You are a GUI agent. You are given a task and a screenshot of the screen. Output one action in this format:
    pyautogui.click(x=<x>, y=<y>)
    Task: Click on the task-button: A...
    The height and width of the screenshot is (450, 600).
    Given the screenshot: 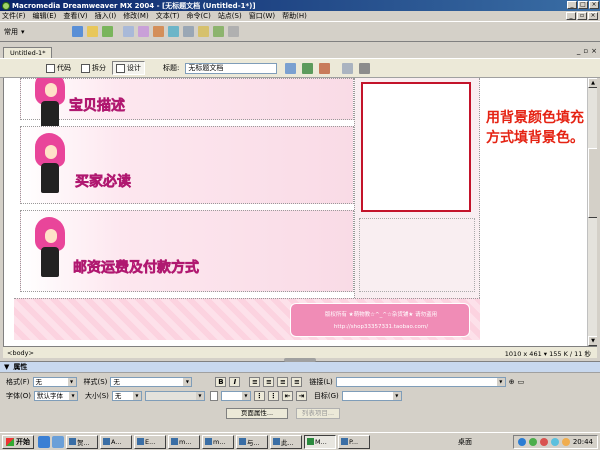 What is the action you would take?
    pyautogui.click(x=116, y=441)
    